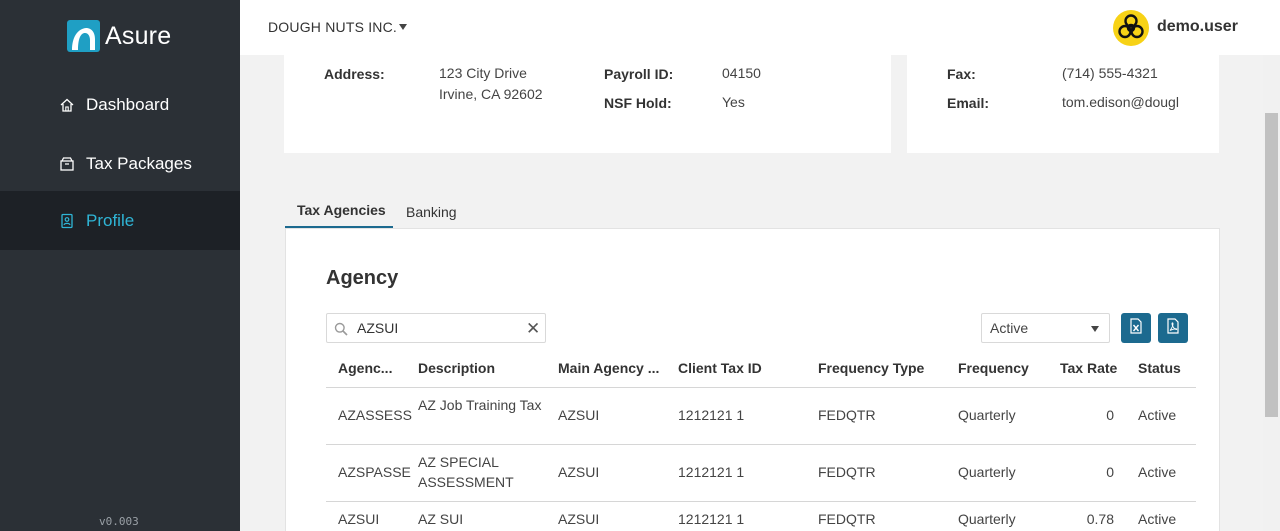 Image resolution: width=1280 pixels, height=531 pixels. I want to click on excel-export-icon, so click(1136, 328).